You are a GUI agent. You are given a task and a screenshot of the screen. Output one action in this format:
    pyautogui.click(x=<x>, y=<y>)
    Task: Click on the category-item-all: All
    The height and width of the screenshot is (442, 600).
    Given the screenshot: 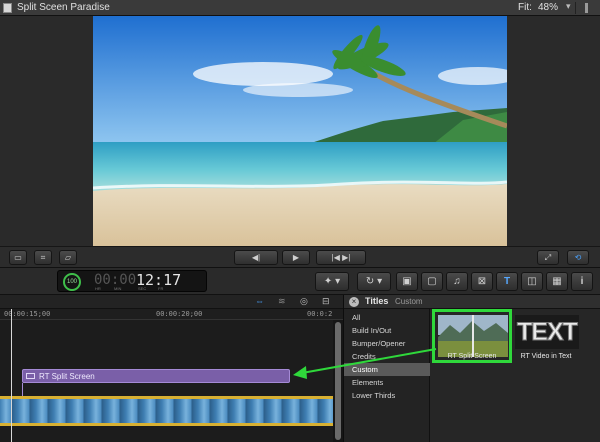 What is the action you would take?
    pyautogui.click(x=387, y=317)
    